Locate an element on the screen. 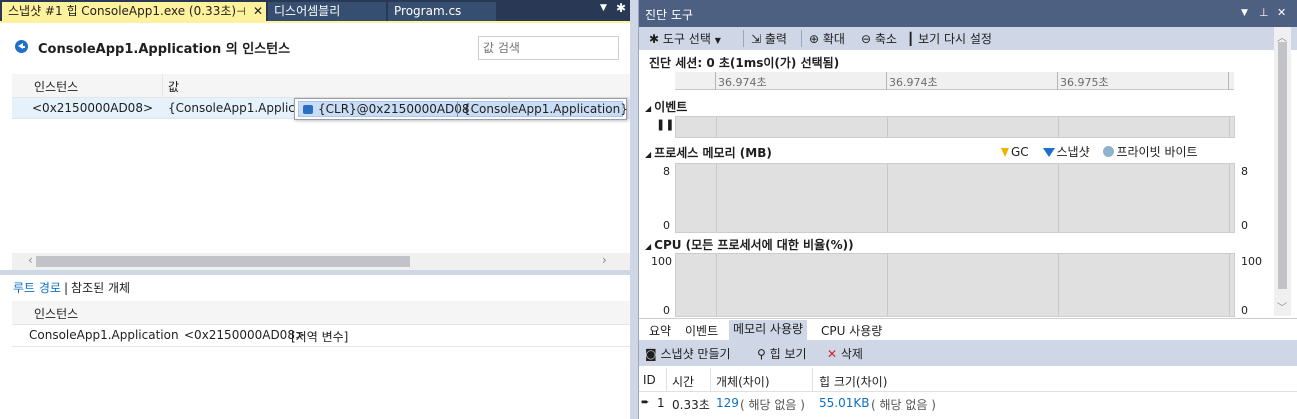 This screenshot has width=1297, height=419. memory-axis-min-left: 0 is located at coordinates (666, 225).